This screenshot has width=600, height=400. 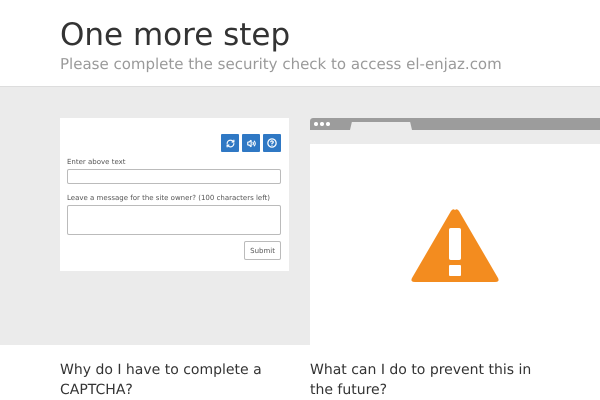 I want to click on faq-heading: Why do I have to complete a CAPTCHA?, so click(x=161, y=380).